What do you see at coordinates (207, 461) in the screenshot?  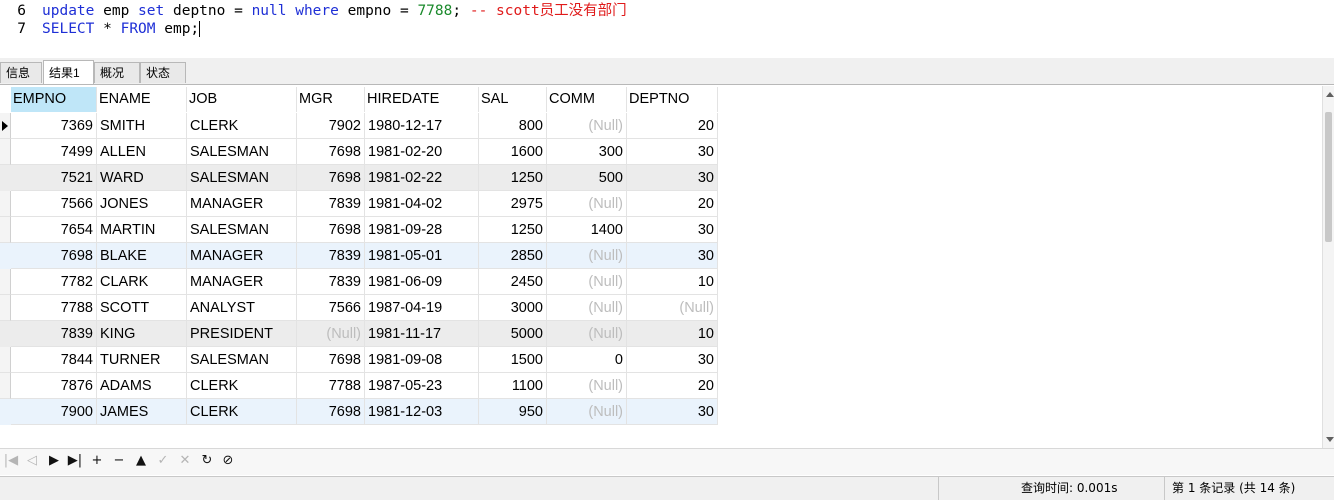 I see `refresh-button: ↻` at bounding box center [207, 461].